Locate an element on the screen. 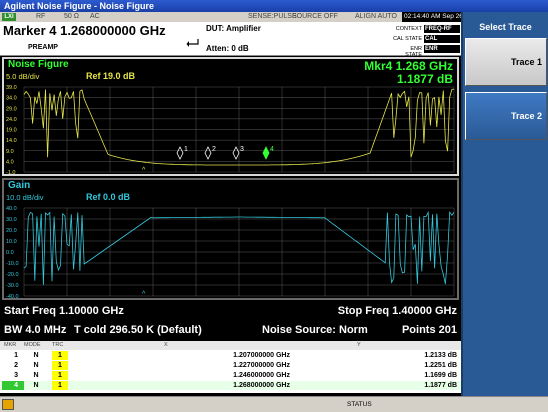  trace-2-button: Trace 2 is located at coordinates (506, 116).